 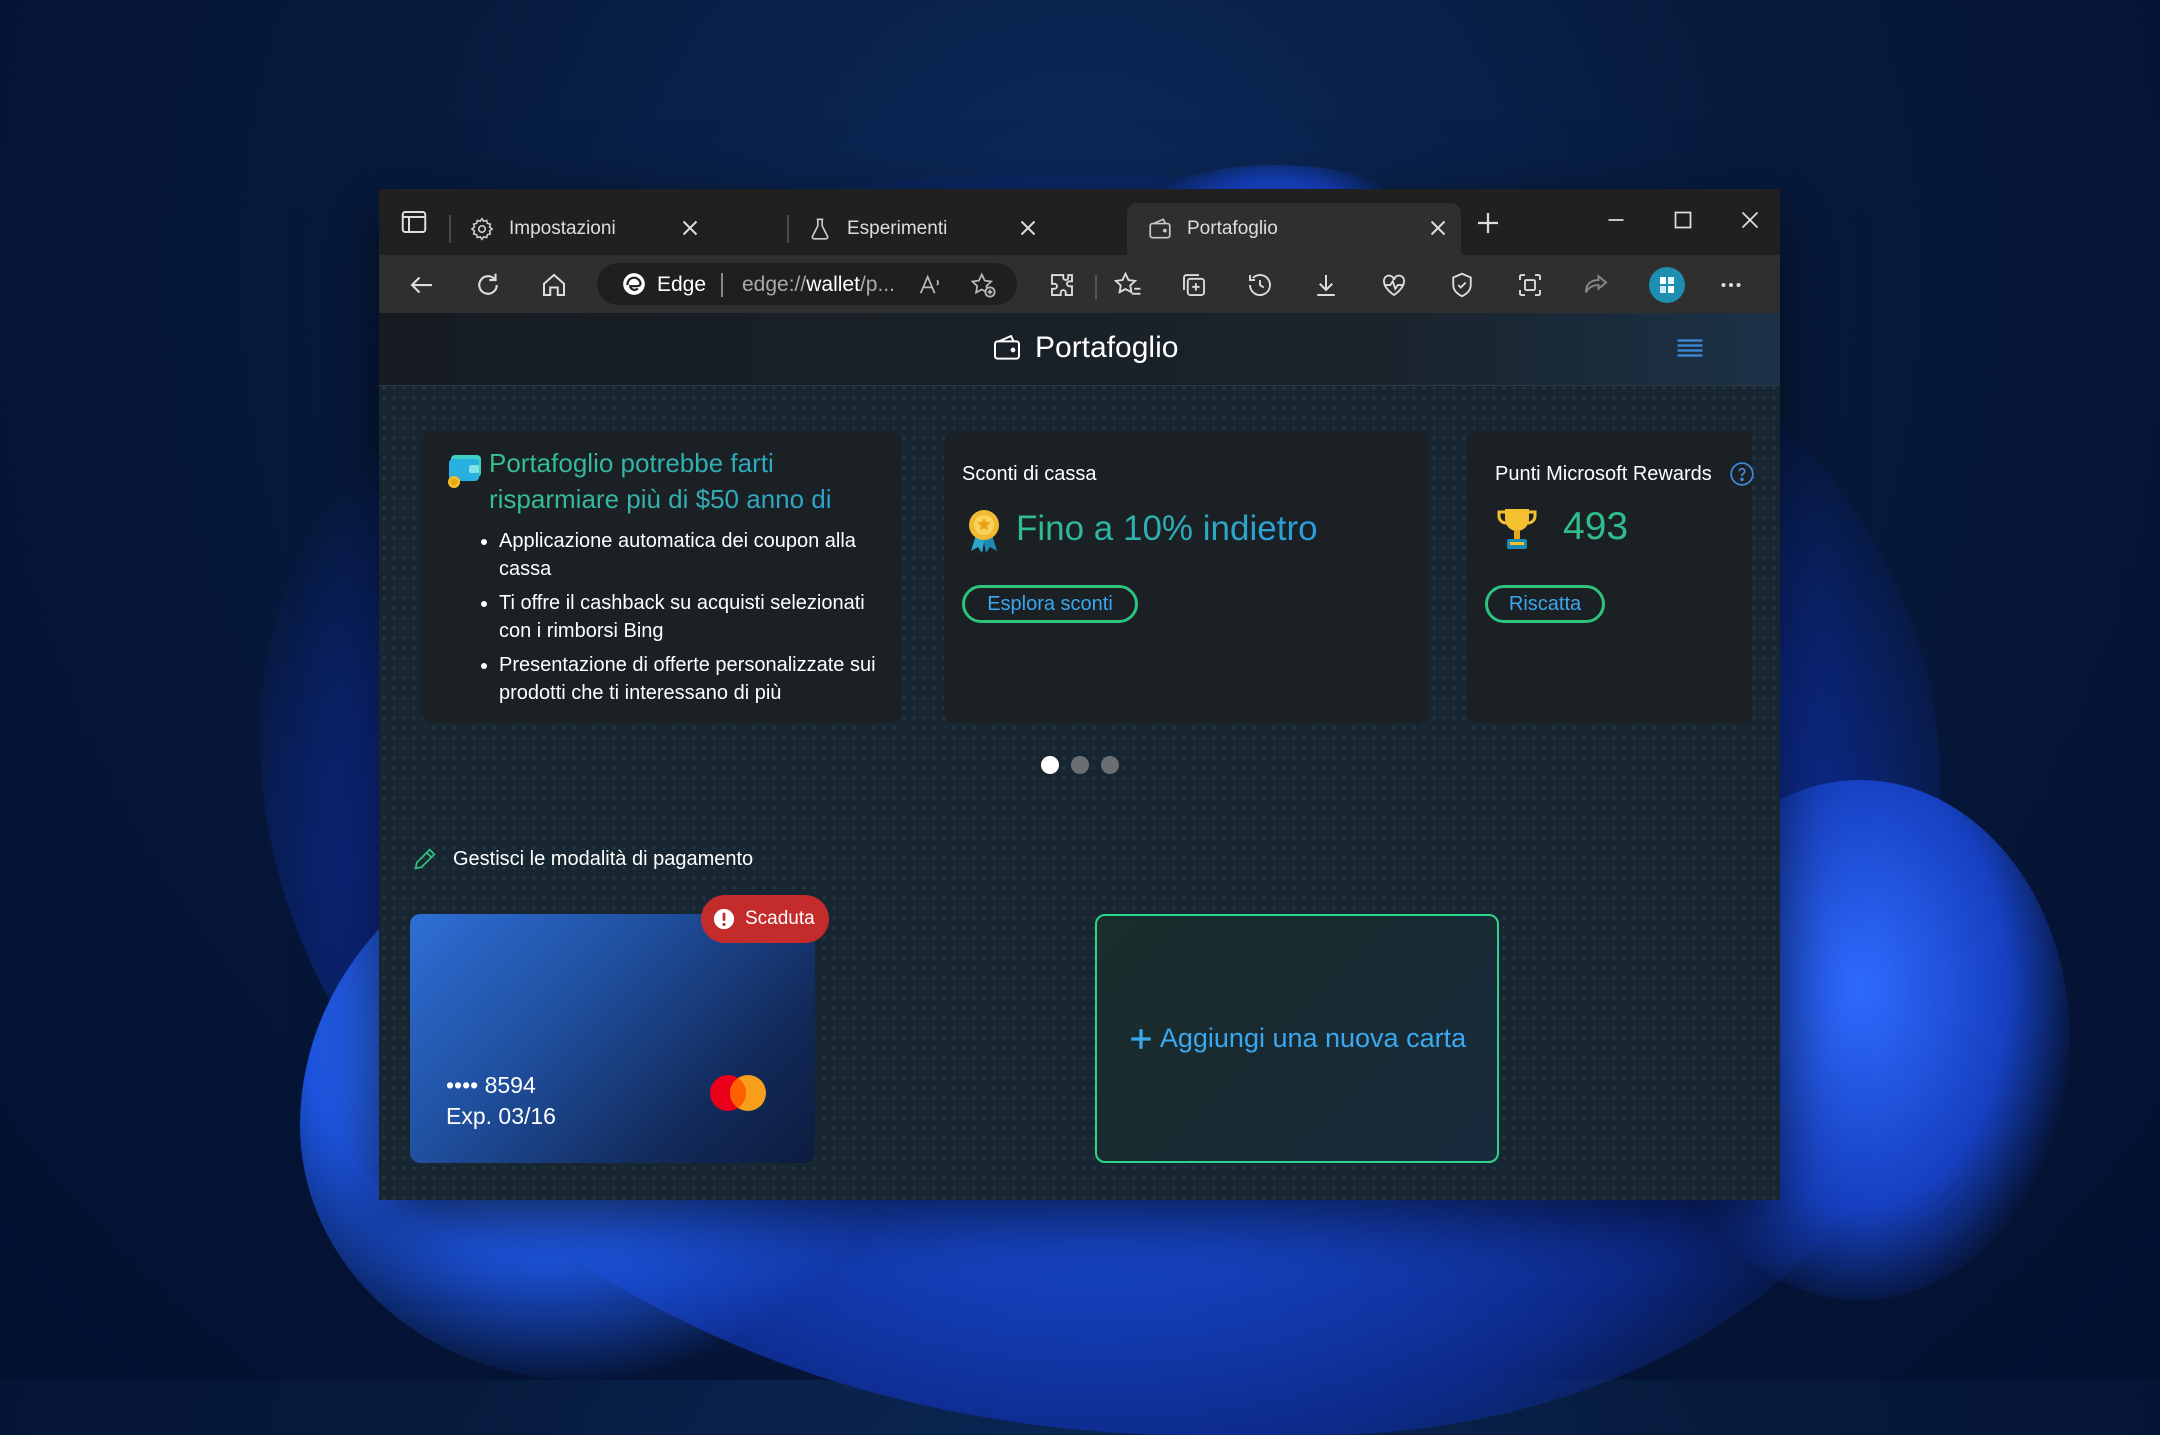 What do you see at coordinates (1683, 220) in the screenshot?
I see `maximize-icon` at bounding box center [1683, 220].